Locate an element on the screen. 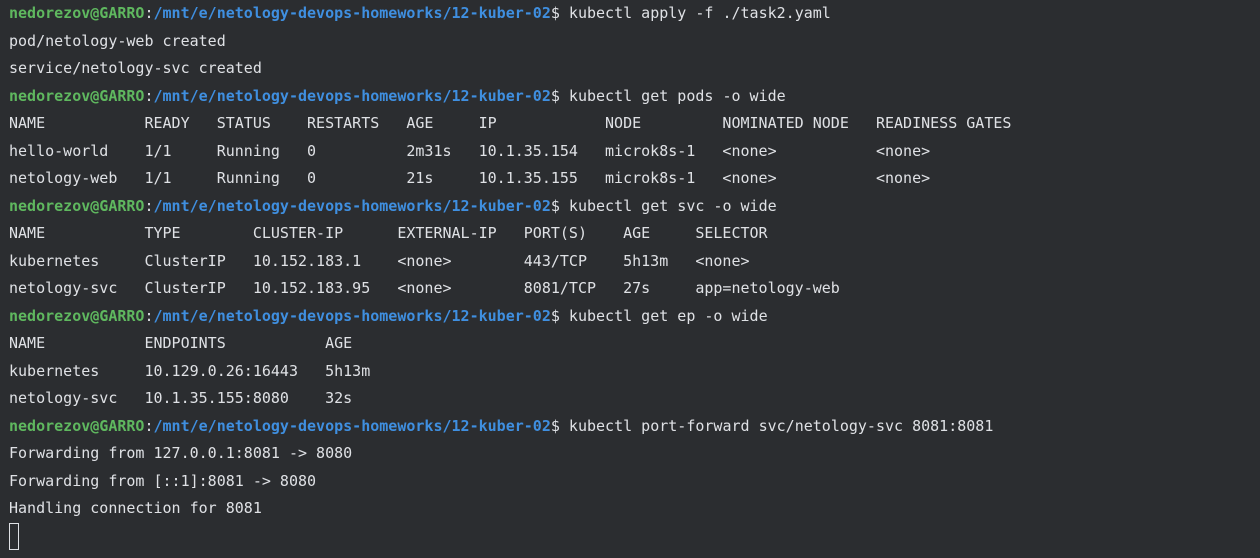 This screenshot has height=558, width=1260. output-line: Forwarding from [::1]:8081 -> 8080 is located at coordinates (163, 480).